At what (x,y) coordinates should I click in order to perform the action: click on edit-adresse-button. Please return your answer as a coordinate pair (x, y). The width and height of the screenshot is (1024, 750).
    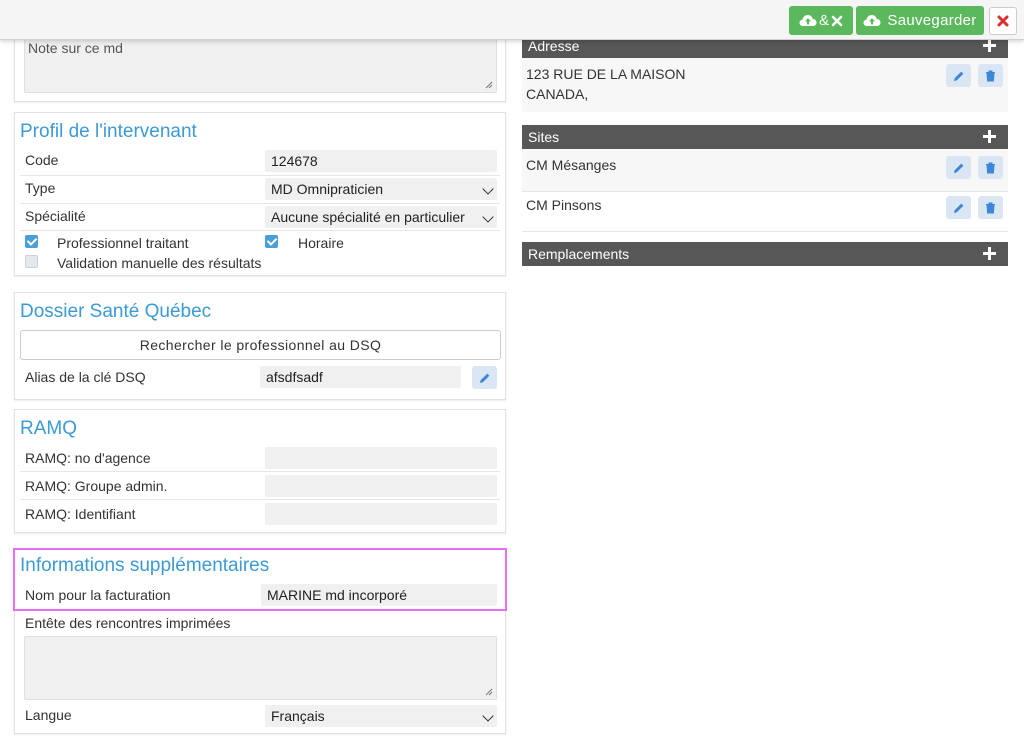
    Looking at the image, I should click on (958, 75).